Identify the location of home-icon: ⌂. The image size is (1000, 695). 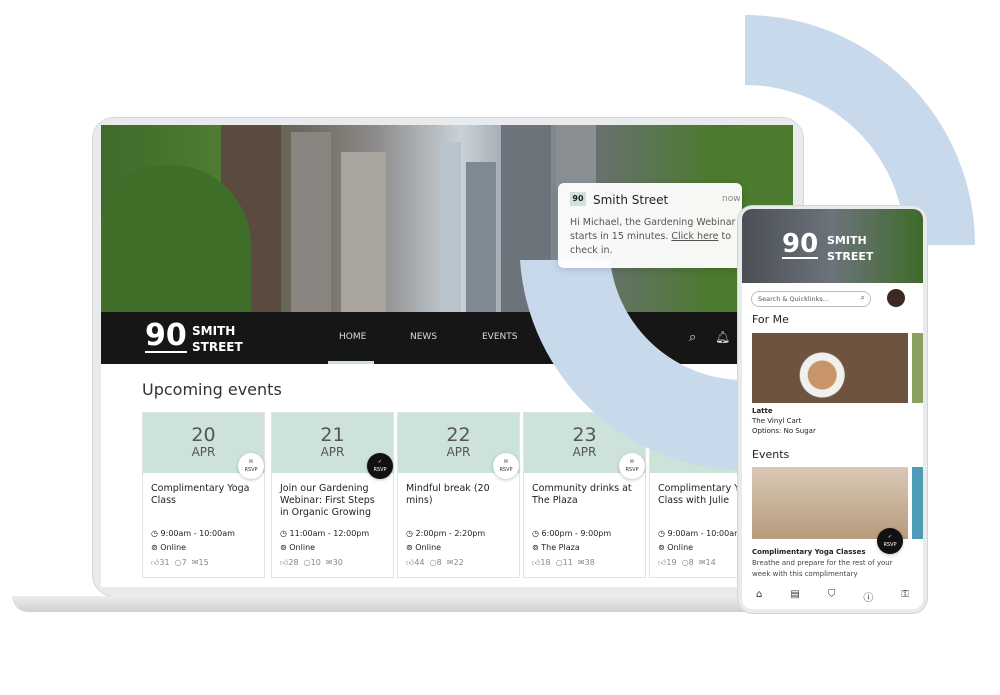
(759, 596).